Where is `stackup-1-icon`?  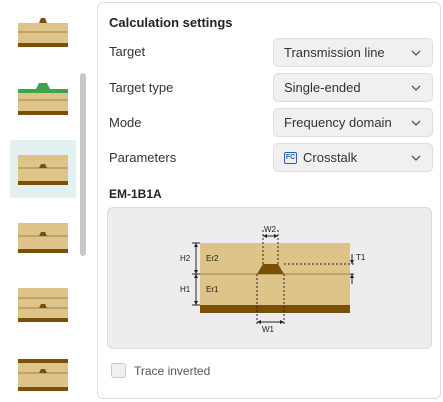
stackup-1-icon is located at coordinates (43, 32).